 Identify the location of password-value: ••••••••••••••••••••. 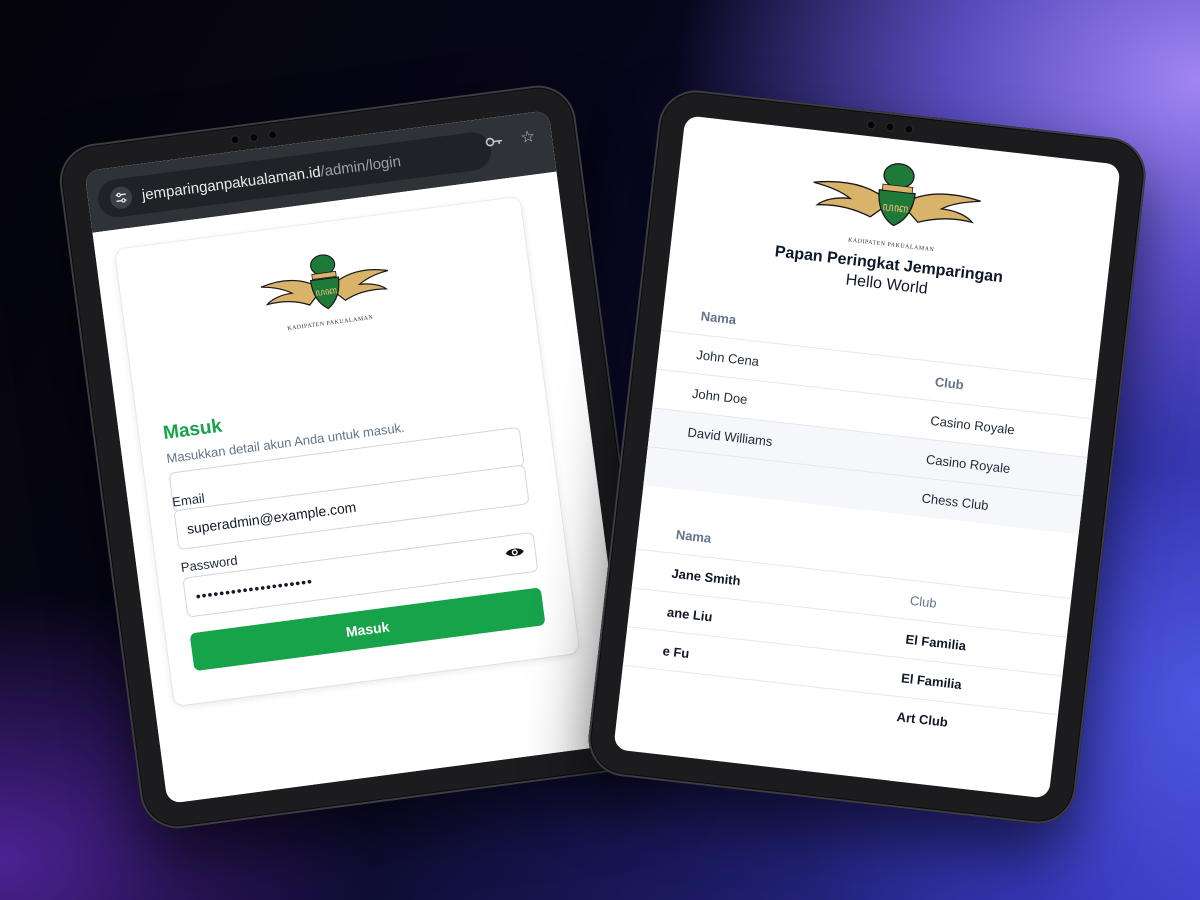
(254, 589).